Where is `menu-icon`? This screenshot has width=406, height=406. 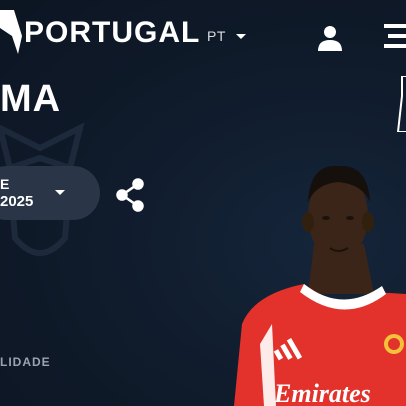 menu-icon is located at coordinates (395, 38).